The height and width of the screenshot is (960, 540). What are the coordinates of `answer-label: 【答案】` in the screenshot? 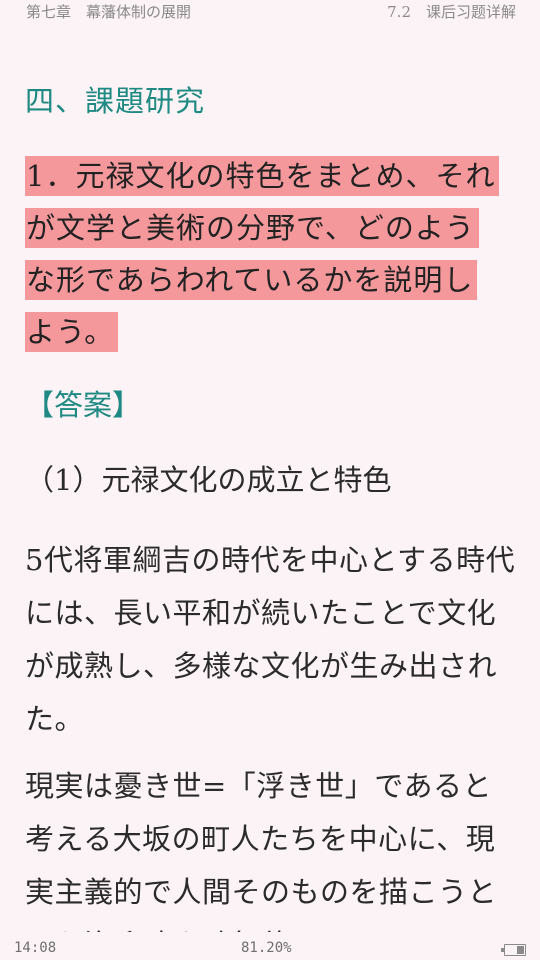 It's located at (83, 405).